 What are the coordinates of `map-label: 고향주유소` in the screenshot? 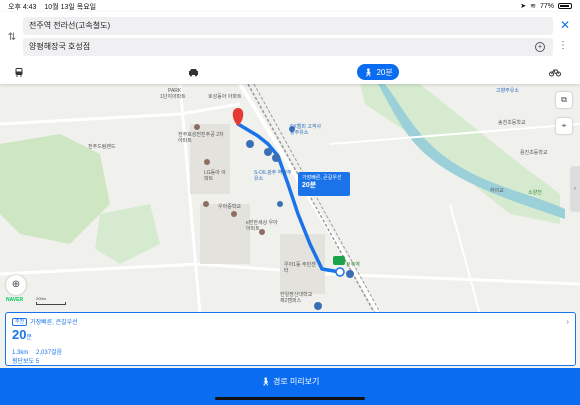 It's located at (508, 91).